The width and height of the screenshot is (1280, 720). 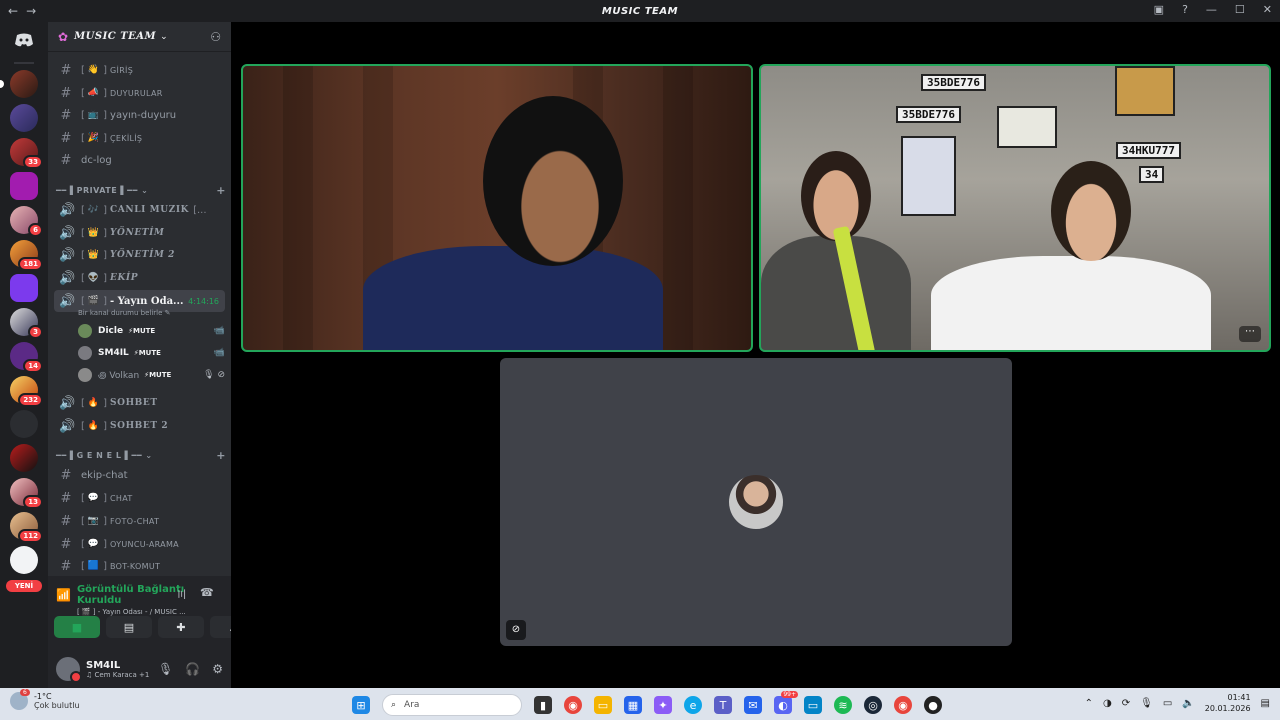 What do you see at coordinates (24, 40) in the screenshot?
I see `discord-home-icon` at bounding box center [24, 40].